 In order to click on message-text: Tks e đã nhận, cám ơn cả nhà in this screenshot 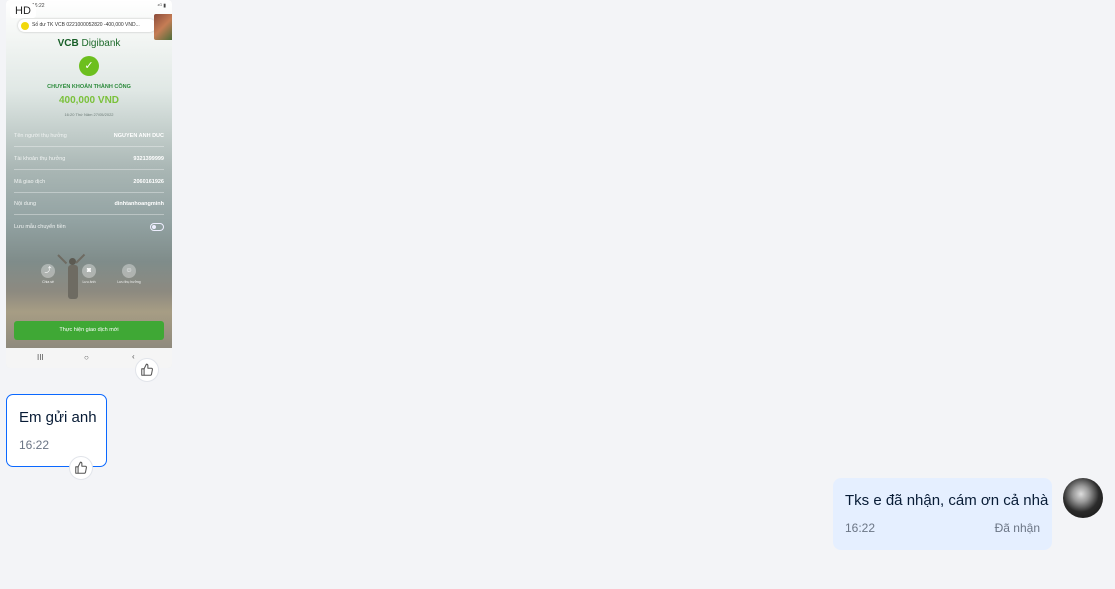, I will do `click(947, 500)`.